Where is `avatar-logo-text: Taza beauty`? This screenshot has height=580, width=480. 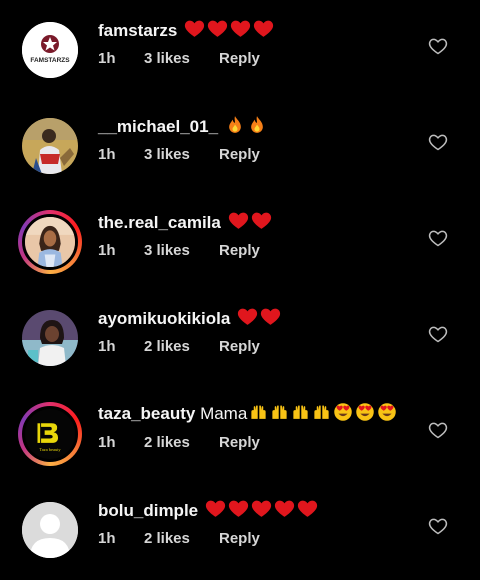 avatar-logo-text: Taza beauty is located at coordinates (50, 449).